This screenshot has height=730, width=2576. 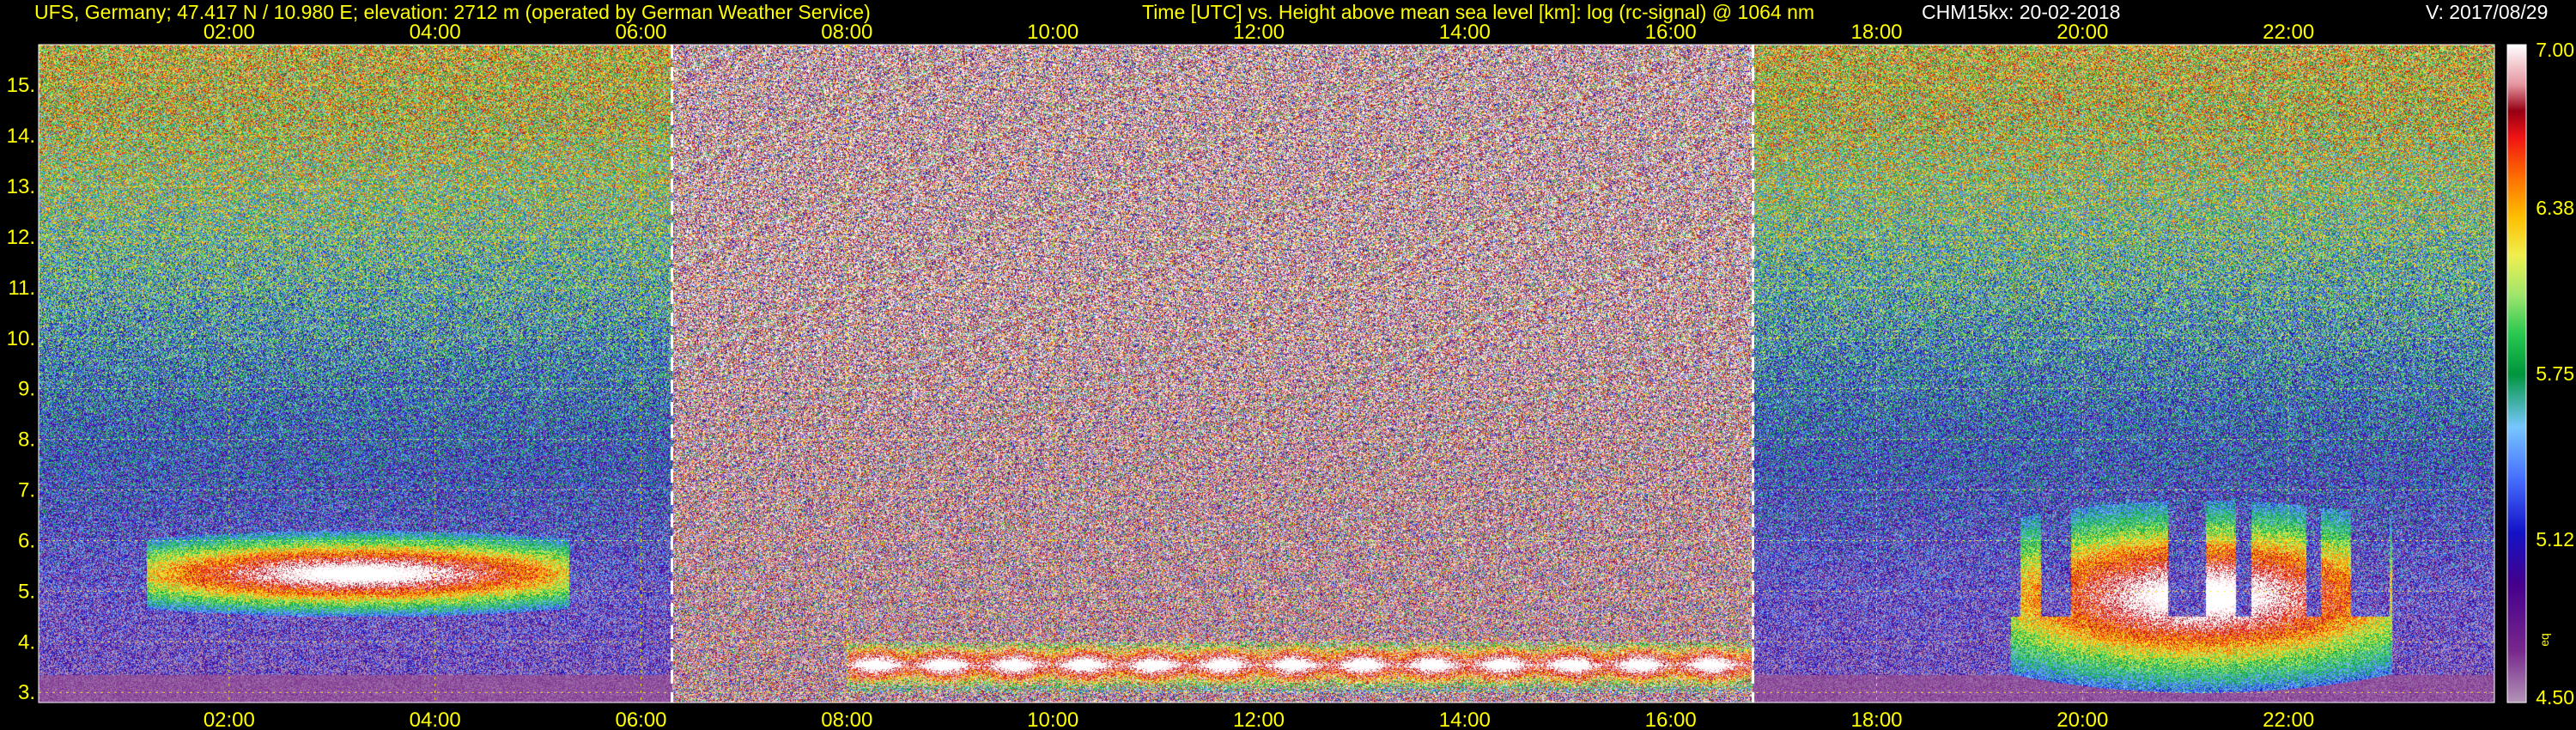 What do you see at coordinates (1876, 719) in the screenshot?
I see `x-tick-label-bottom: 18:00` at bounding box center [1876, 719].